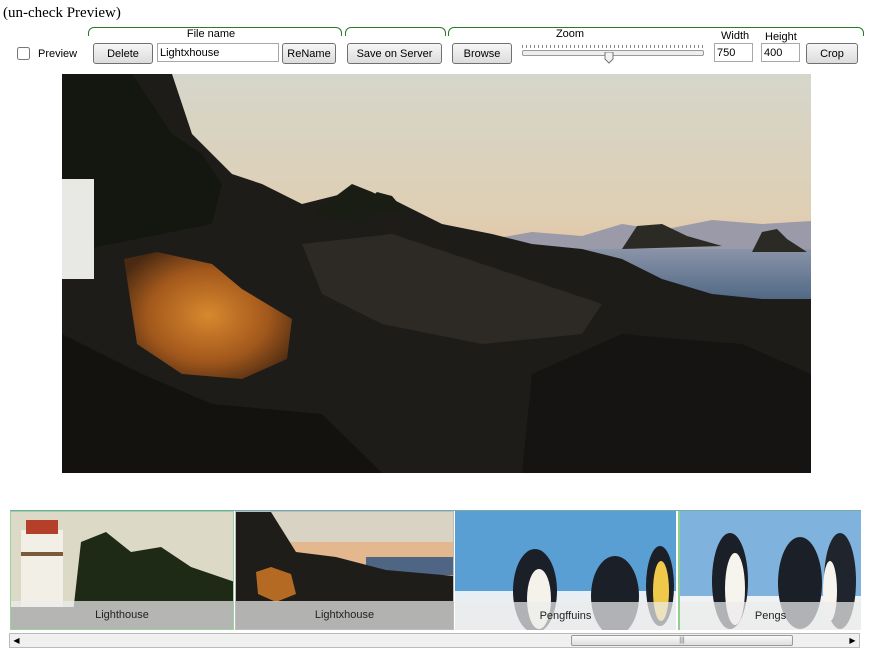  Describe the element at coordinates (613, 46) in the screenshot. I see `zoom-slider-ticks` at that location.